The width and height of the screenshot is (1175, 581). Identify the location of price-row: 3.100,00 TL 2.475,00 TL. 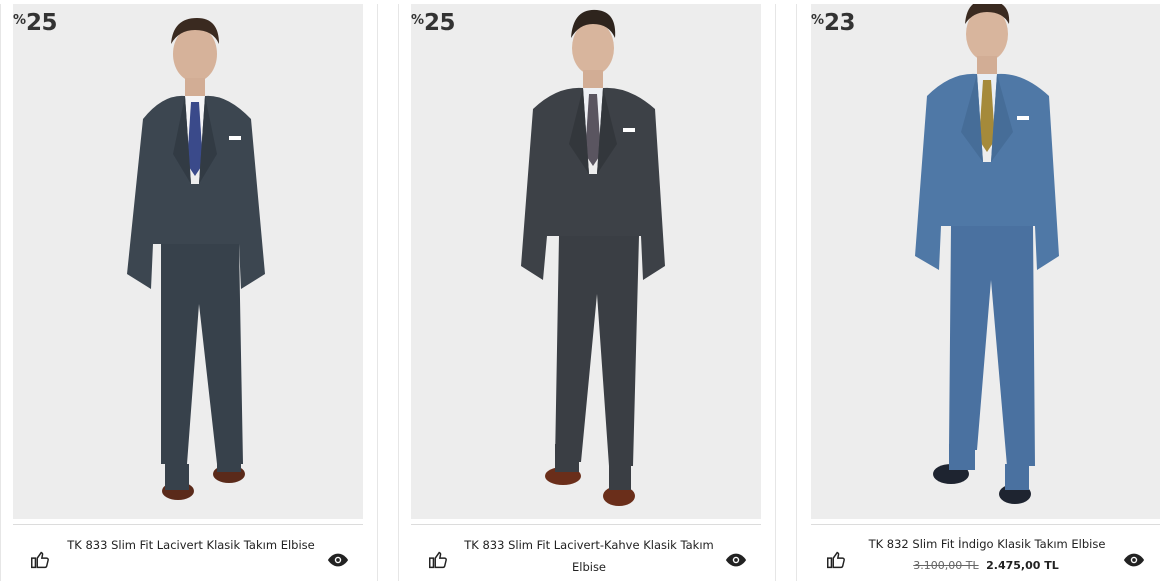
(986, 565).